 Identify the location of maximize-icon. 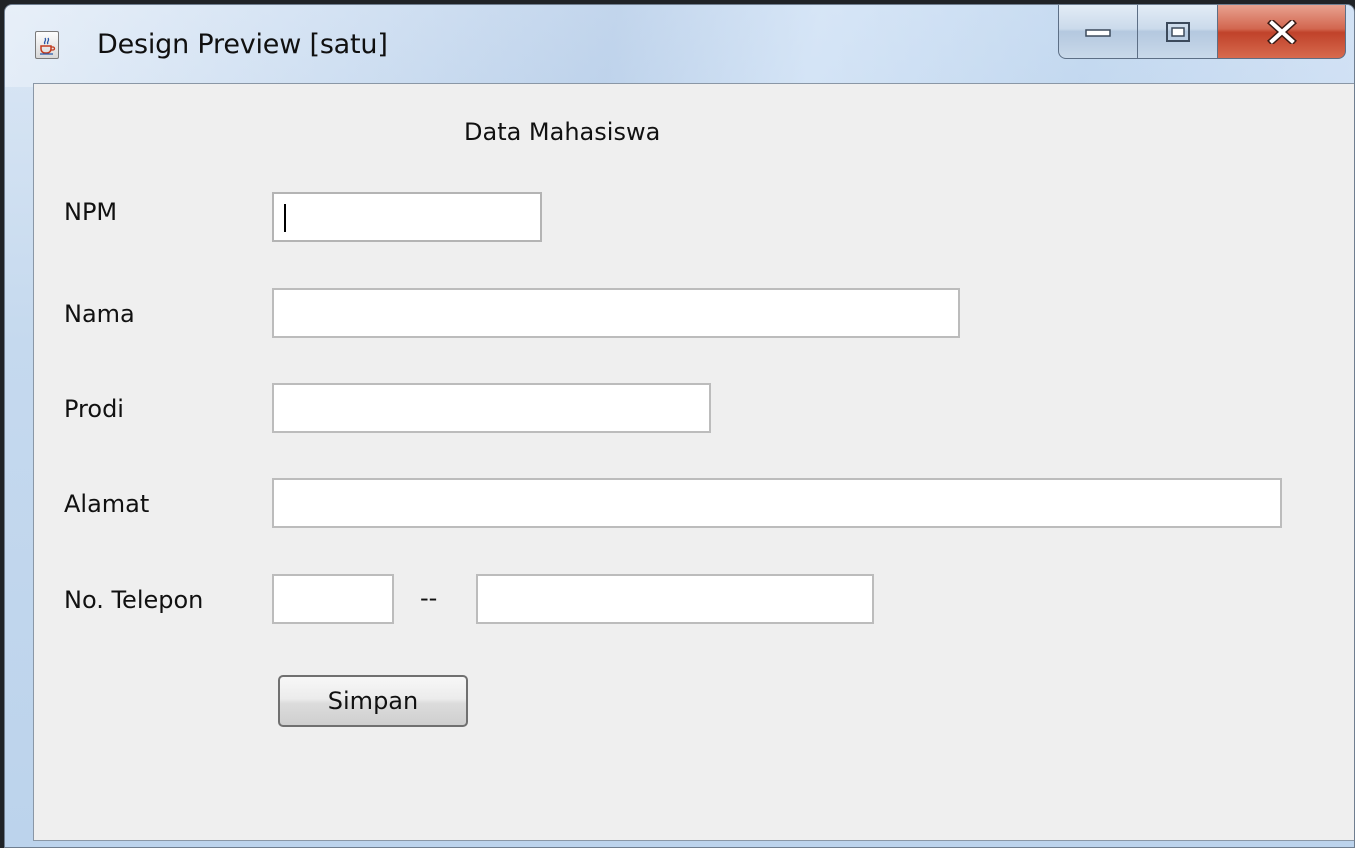
(1177, 31).